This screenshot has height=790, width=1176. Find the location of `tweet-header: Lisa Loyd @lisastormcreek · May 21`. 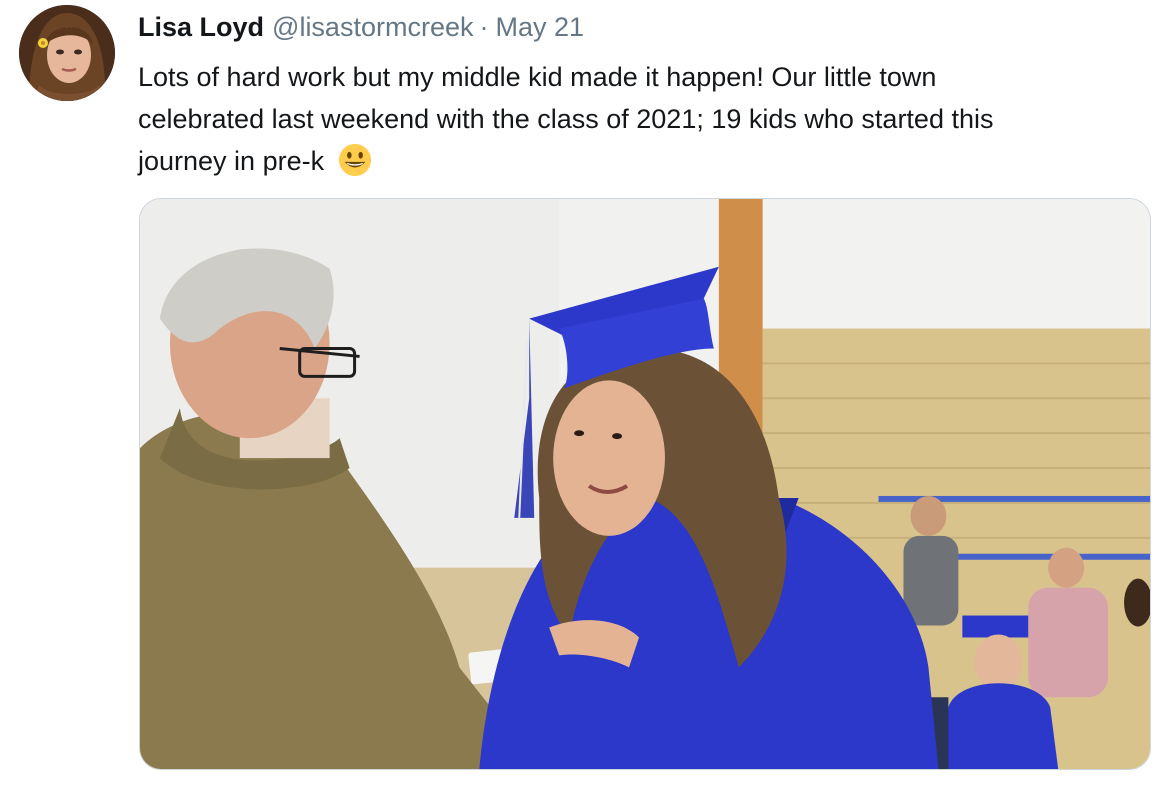

tweet-header: Lisa Loyd @lisastormcreek · May 21 is located at coordinates (361, 29).